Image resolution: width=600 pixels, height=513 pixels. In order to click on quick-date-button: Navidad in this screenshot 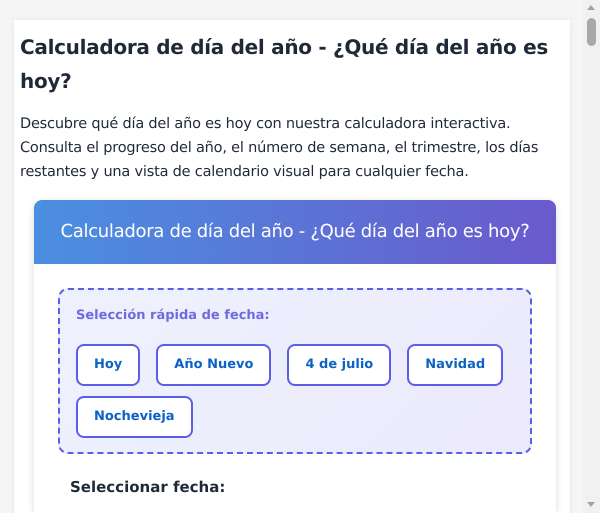, I will do `click(455, 365)`.